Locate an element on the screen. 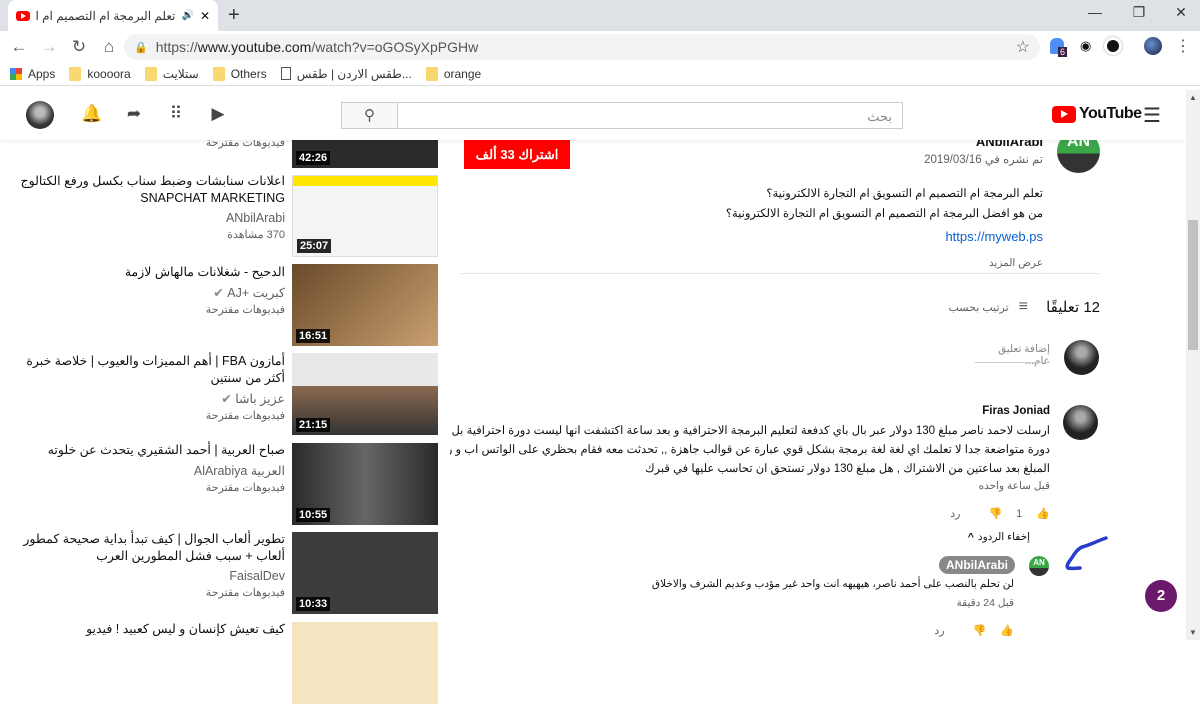  url-path: /watch?v=oGOSyXpPGHw is located at coordinates (395, 47).